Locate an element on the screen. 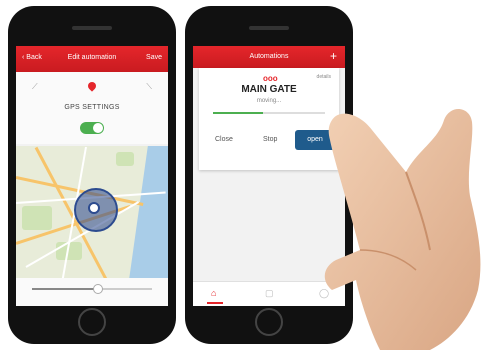 Image resolution: width=489 pixels, height=350 pixels. radius-slider-knob is located at coordinates (98, 289).